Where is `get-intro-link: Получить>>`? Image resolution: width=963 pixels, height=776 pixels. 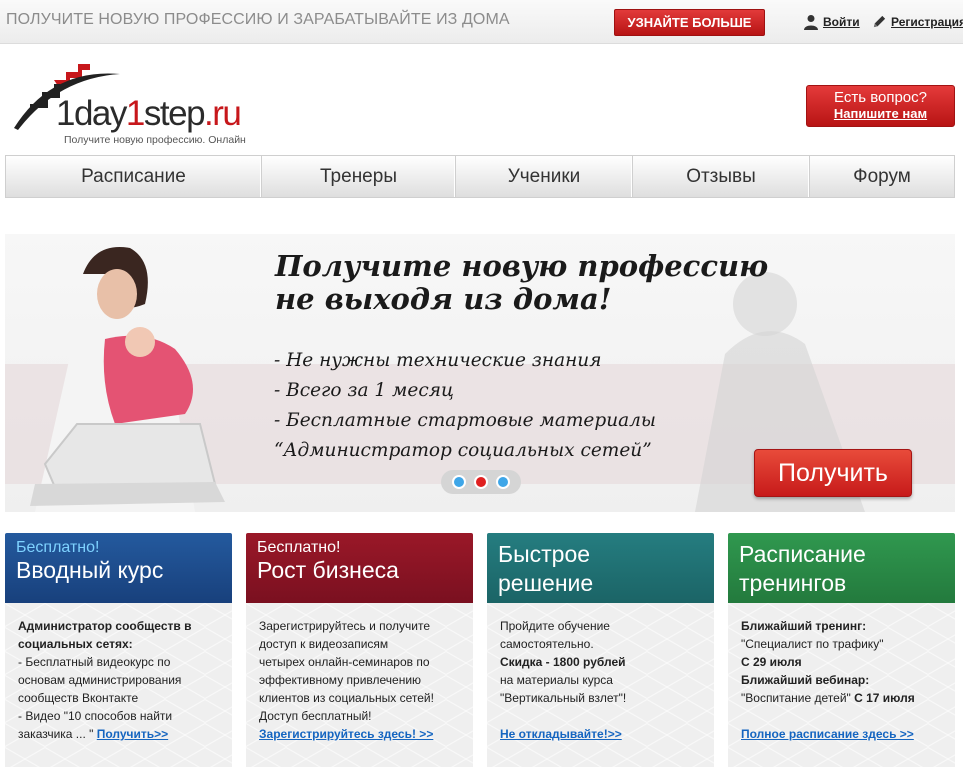
get-intro-link: Получить>> is located at coordinates (132, 734).